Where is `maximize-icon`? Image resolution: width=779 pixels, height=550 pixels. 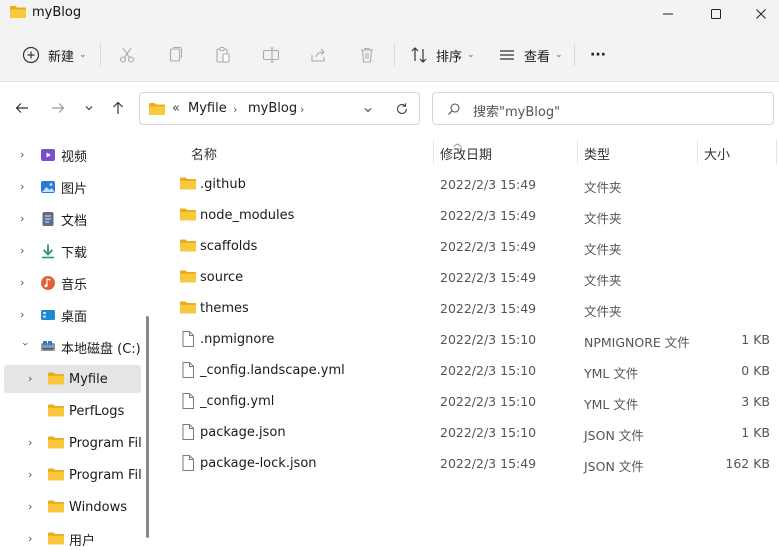
maximize-icon is located at coordinates (716, 14).